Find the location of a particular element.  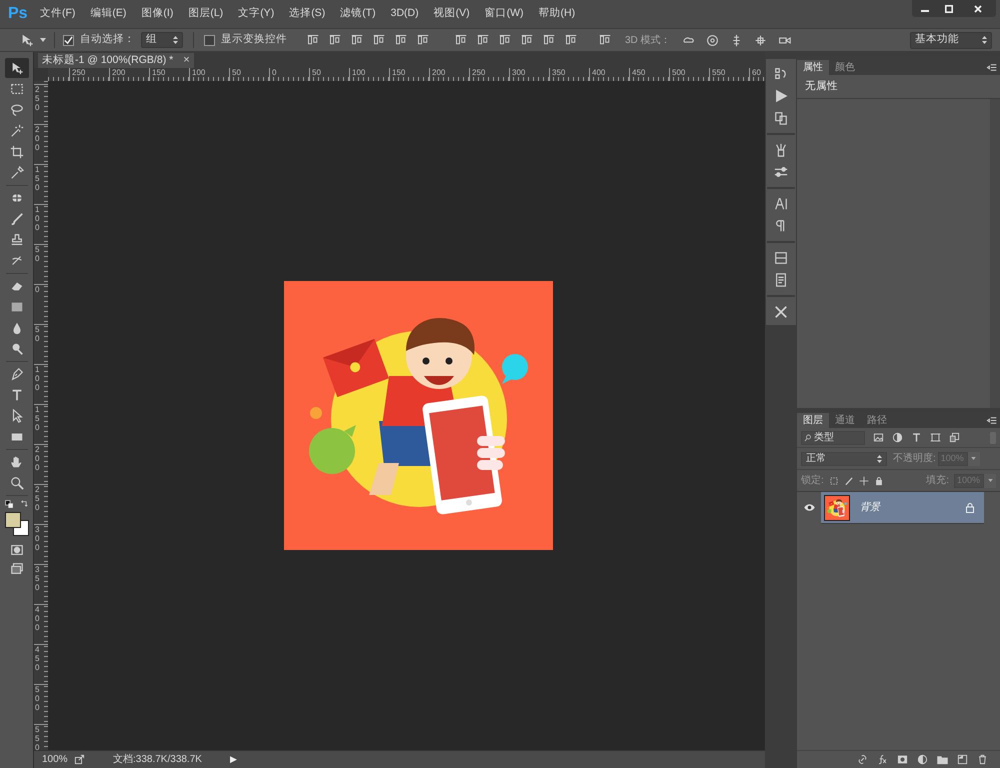

close-icon is located at coordinates (978, 8).